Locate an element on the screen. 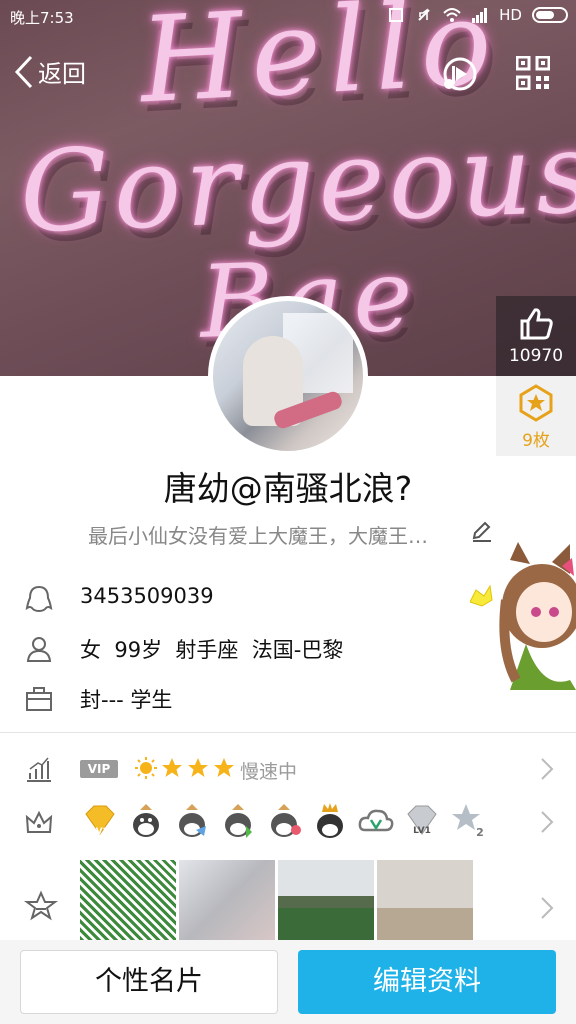 This screenshot has height=1024, width=576. bottom-action-bar: 个性名片 编辑资料 is located at coordinates (288, 982).